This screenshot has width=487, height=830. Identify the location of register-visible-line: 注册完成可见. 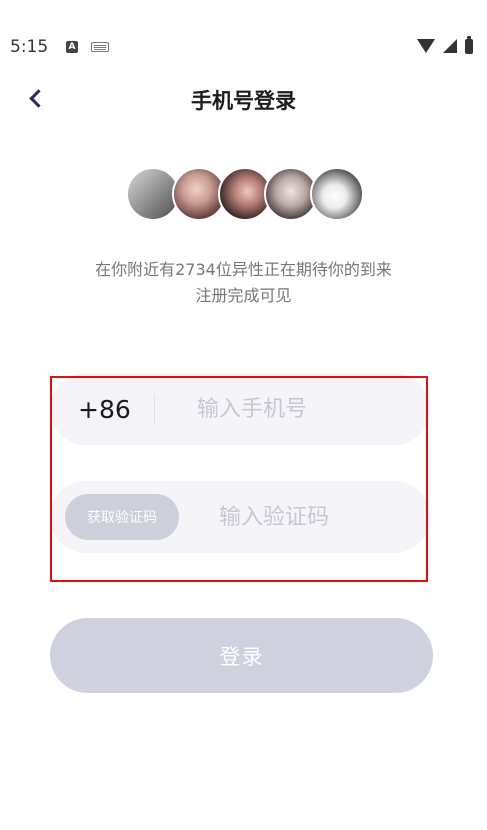
(243, 295).